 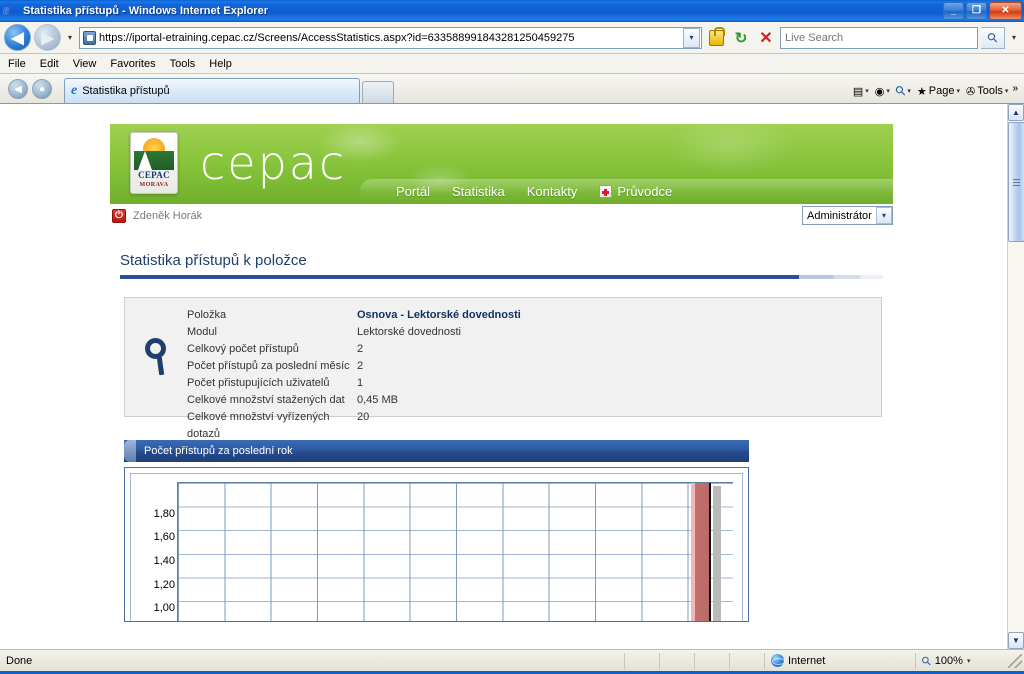 I want to click on scrollbar-thumb, so click(x=1016, y=182).